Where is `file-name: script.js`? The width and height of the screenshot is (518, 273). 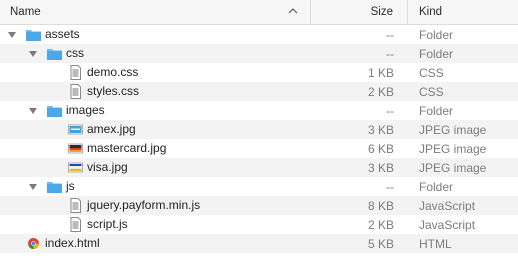 file-name: script.js is located at coordinates (107, 224).